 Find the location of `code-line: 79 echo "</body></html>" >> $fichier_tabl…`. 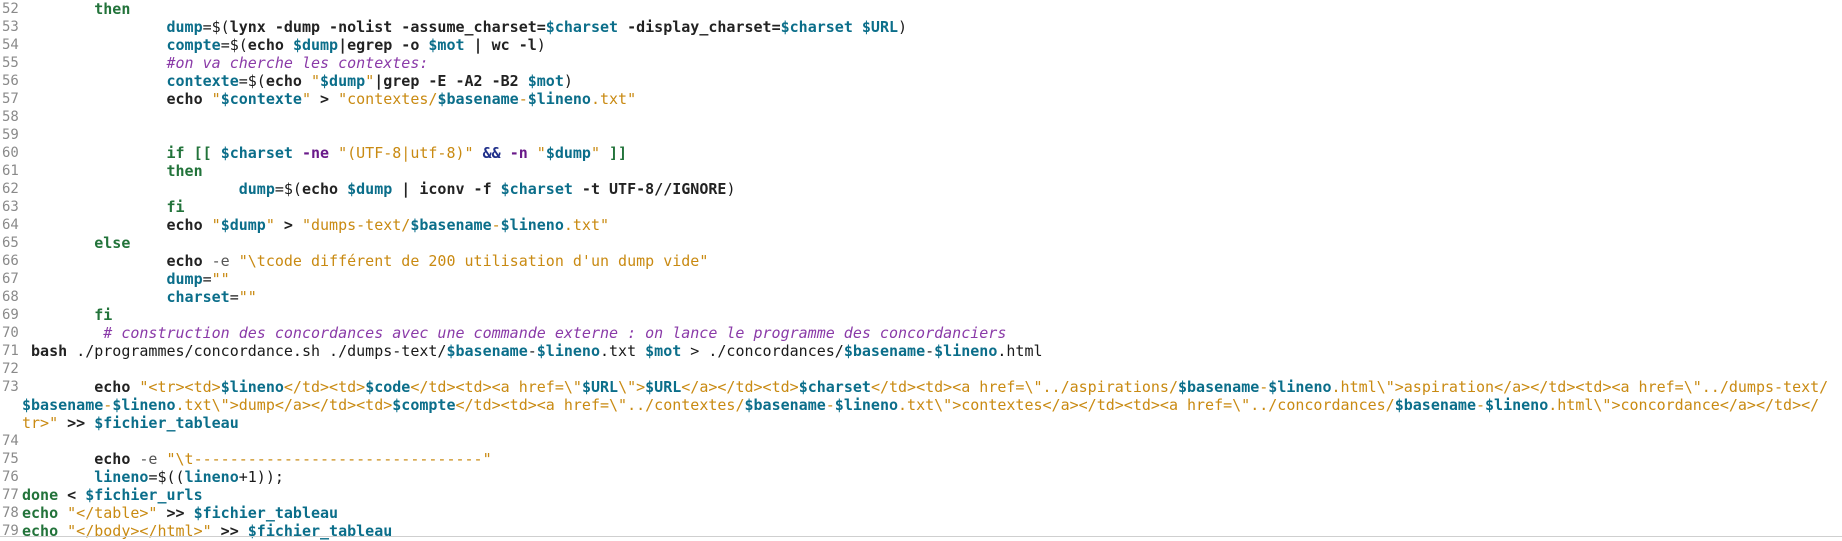

code-line: 79 echo "</body></html>" >> $fichier_tabl… is located at coordinates (921, 531).